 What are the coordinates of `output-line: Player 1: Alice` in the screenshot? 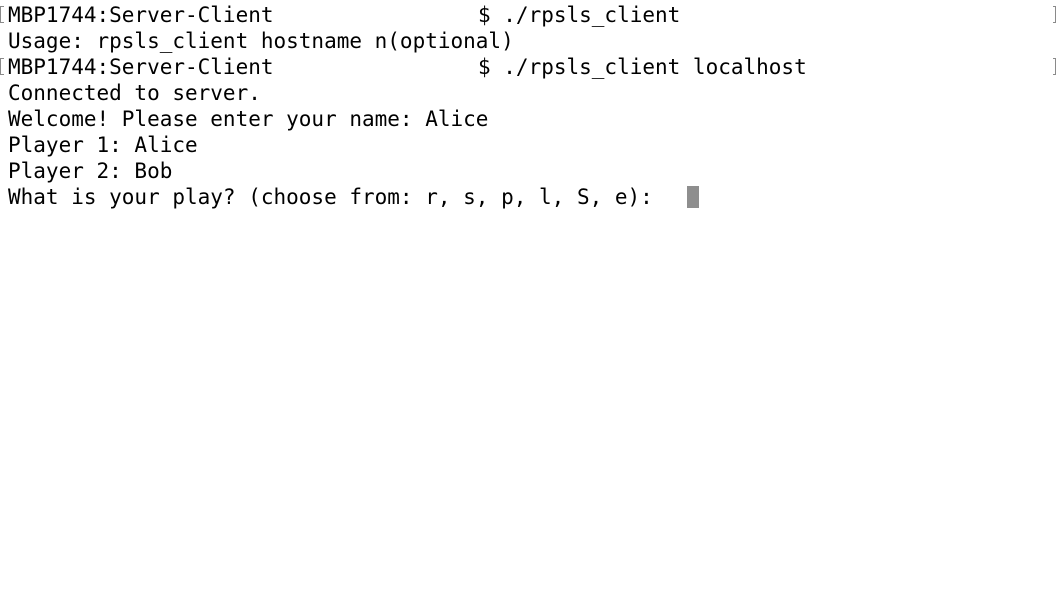 It's located at (99, 145).